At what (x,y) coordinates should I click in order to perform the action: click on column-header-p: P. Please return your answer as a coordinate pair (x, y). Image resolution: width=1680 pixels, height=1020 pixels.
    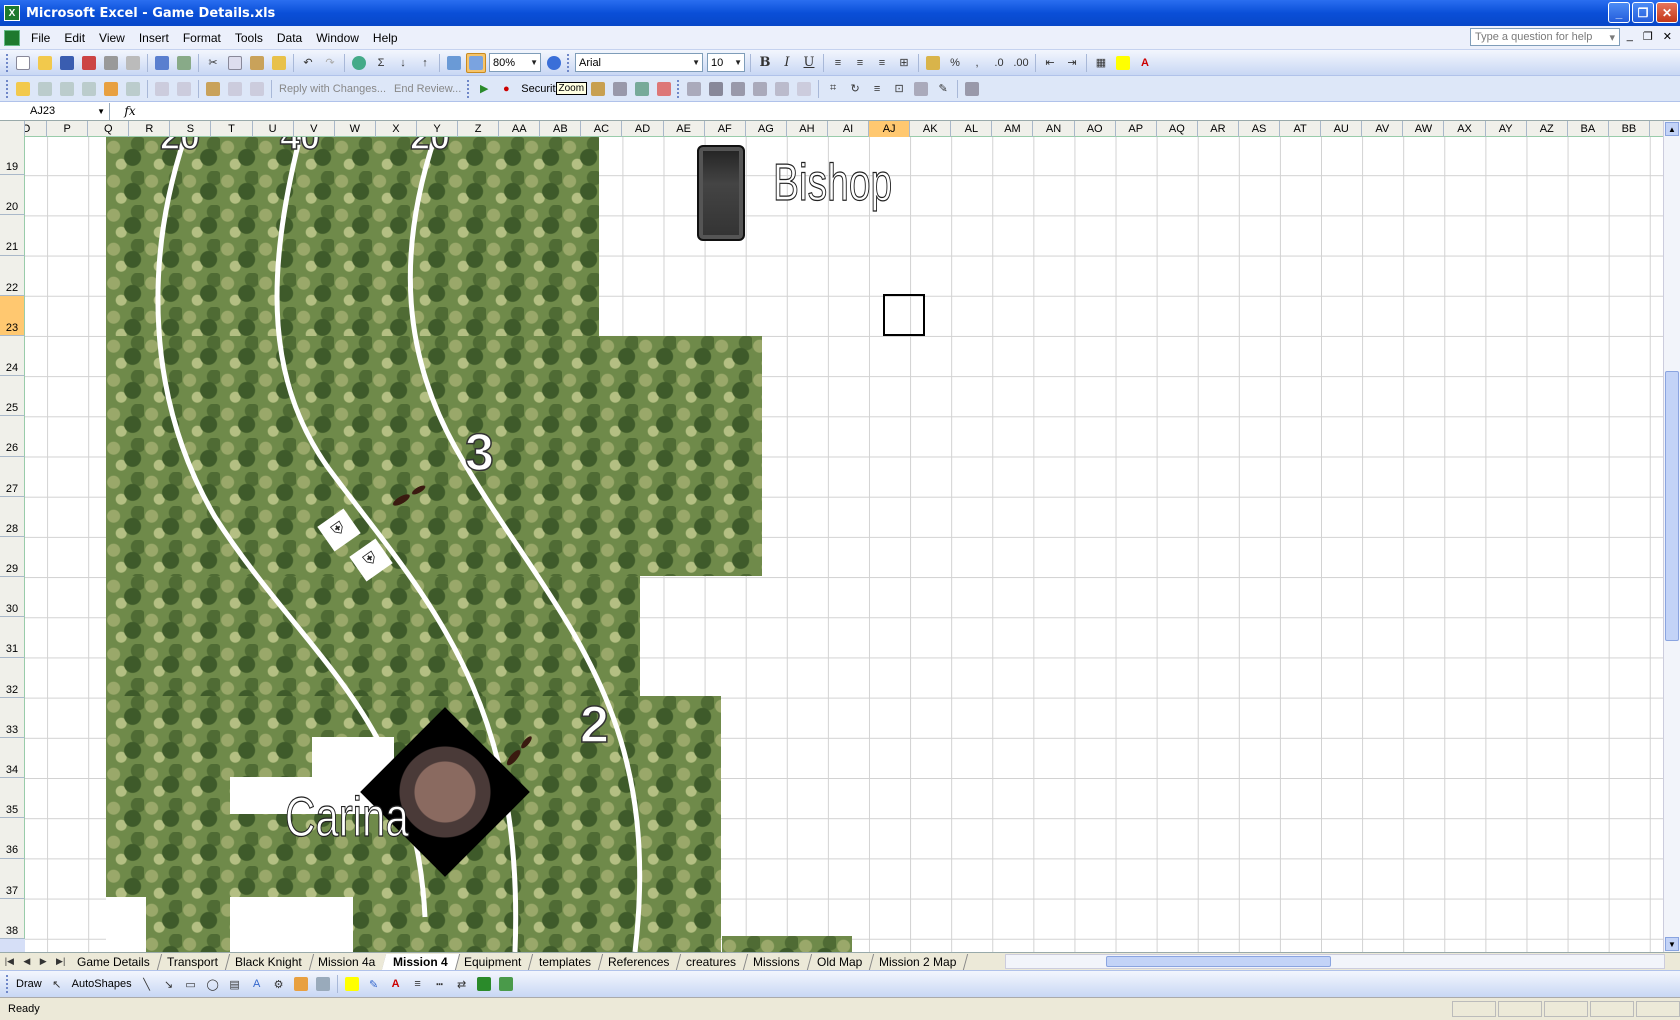
    Looking at the image, I should click on (68, 129).